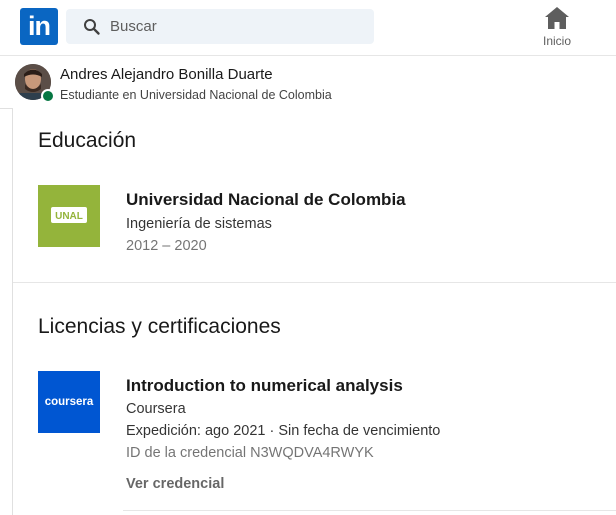 Image resolution: width=616 pixels, height=515 pixels. I want to click on credential-id: ID de la credencial N3WQDVA4RWYK, so click(250, 453).